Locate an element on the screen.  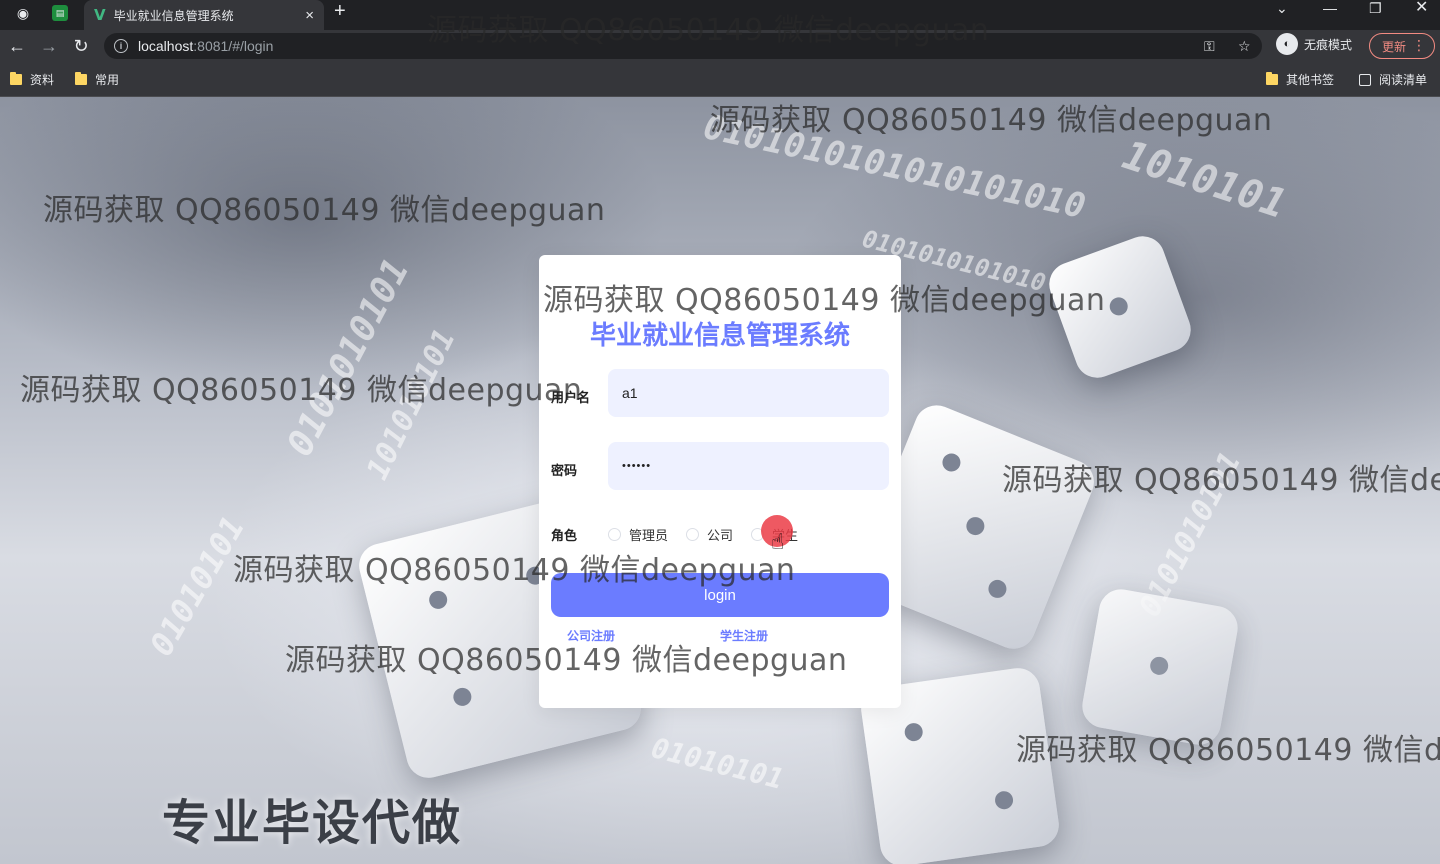
back-icon: ← is located at coordinates (17, 46).